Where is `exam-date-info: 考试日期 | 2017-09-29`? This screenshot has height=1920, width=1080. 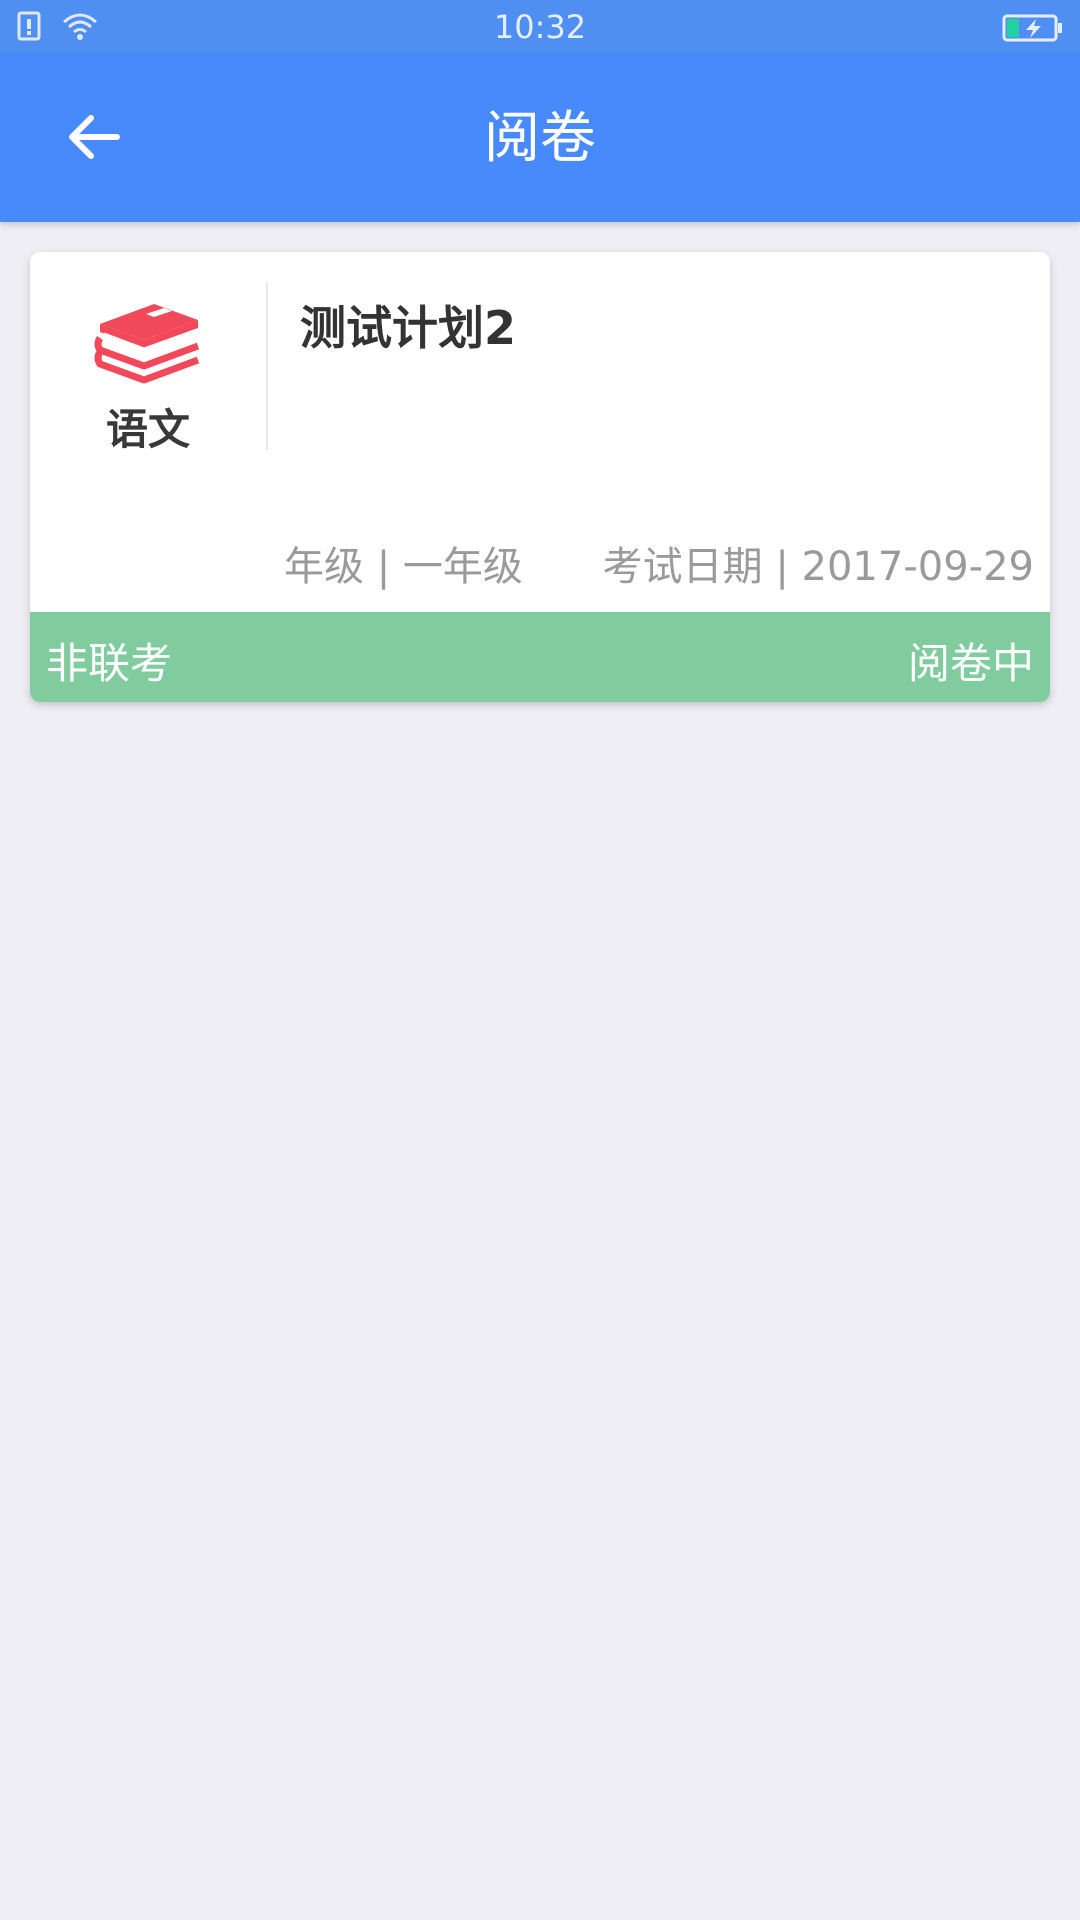 exam-date-info: 考试日期 | 2017-09-29 is located at coordinates (818, 567).